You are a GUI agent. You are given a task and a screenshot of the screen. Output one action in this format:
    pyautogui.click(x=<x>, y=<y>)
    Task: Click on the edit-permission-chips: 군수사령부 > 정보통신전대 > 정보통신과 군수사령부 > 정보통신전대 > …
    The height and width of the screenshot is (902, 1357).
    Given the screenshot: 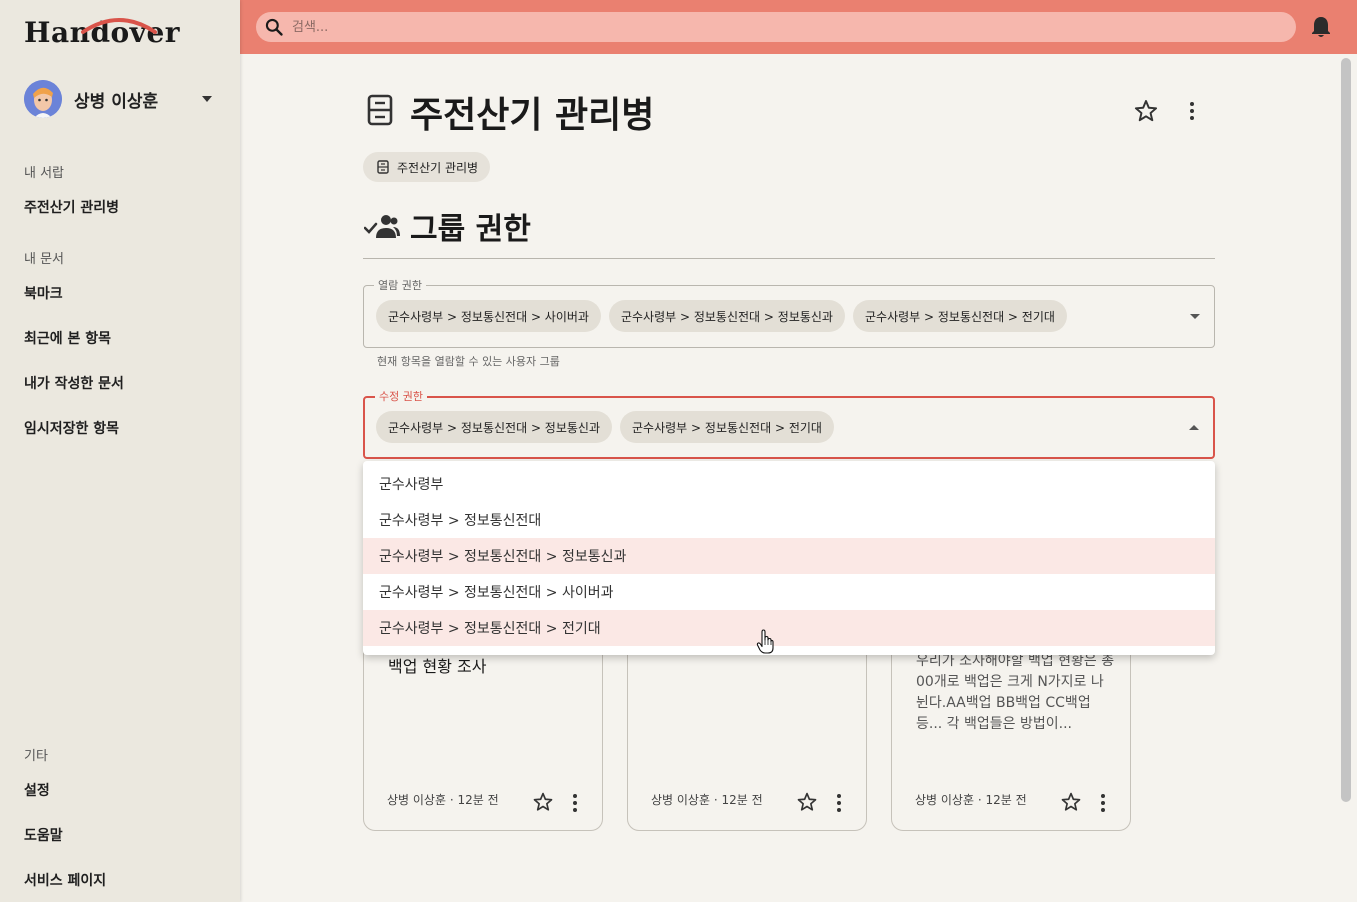 What is the action you would take?
    pyautogui.click(x=605, y=427)
    